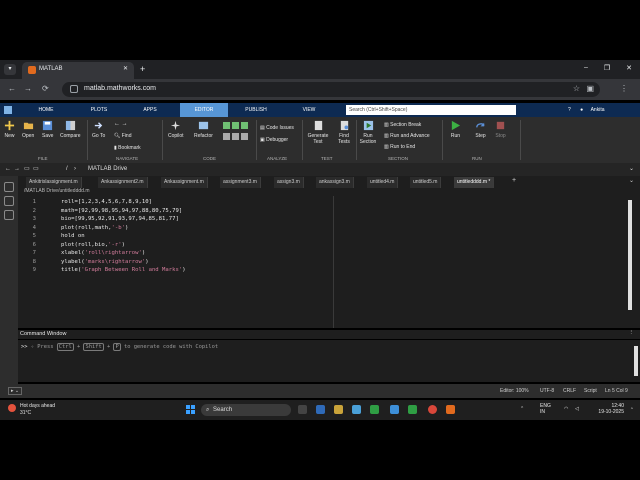 Image resolution: width=640 pixels, height=480 pixels. Describe the element at coordinates (547, 391) in the screenshot. I see `file-encoding: UTF-8` at that location.